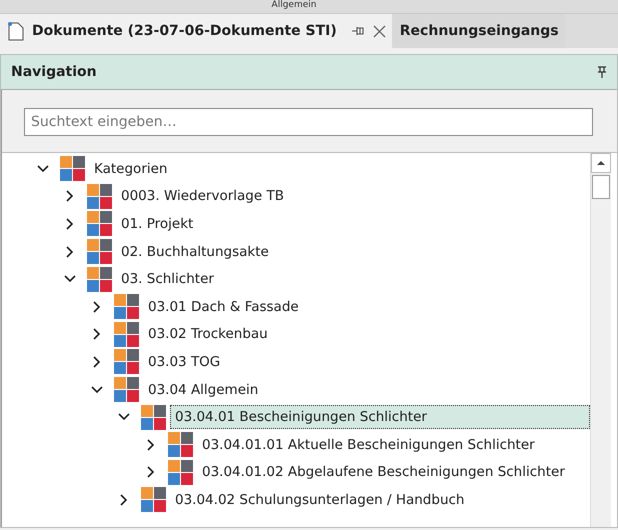  Describe the element at coordinates (196, 31) in the screenshot. I see `document-tab: Dokumente (23-07-06-Dokumente STI)` at that location.